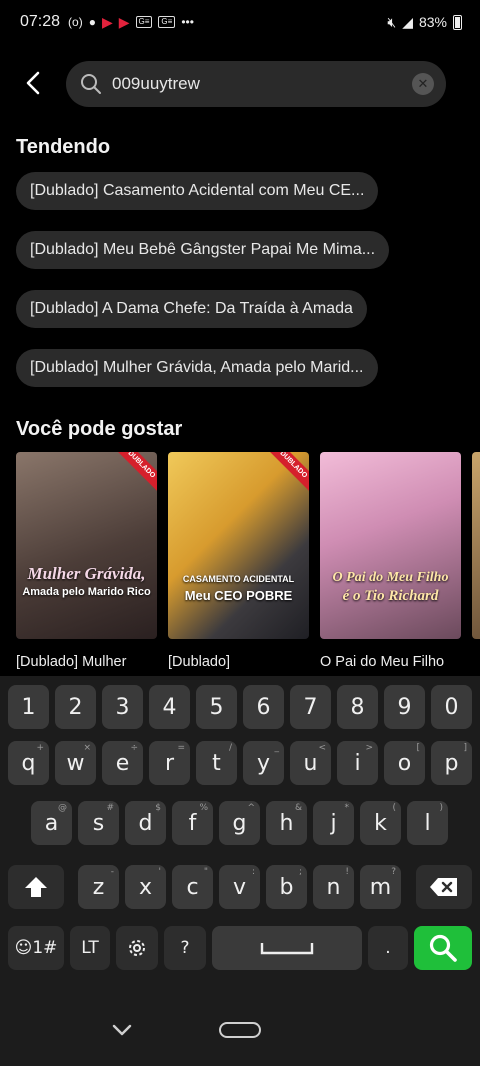  I want to click on key-i: i >, so click(357, 763).